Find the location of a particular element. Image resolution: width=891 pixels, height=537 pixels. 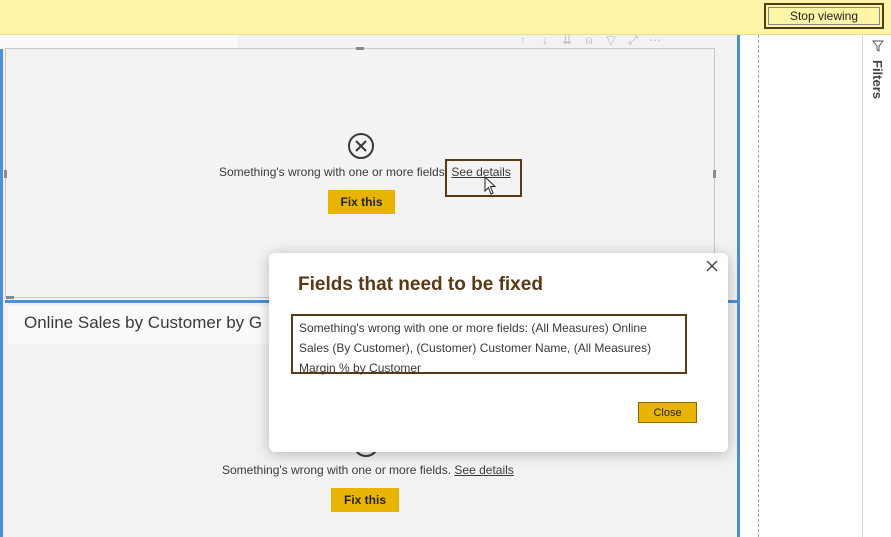

visual1-fix-this-button: Fix this is located at coordinates (361, 202).